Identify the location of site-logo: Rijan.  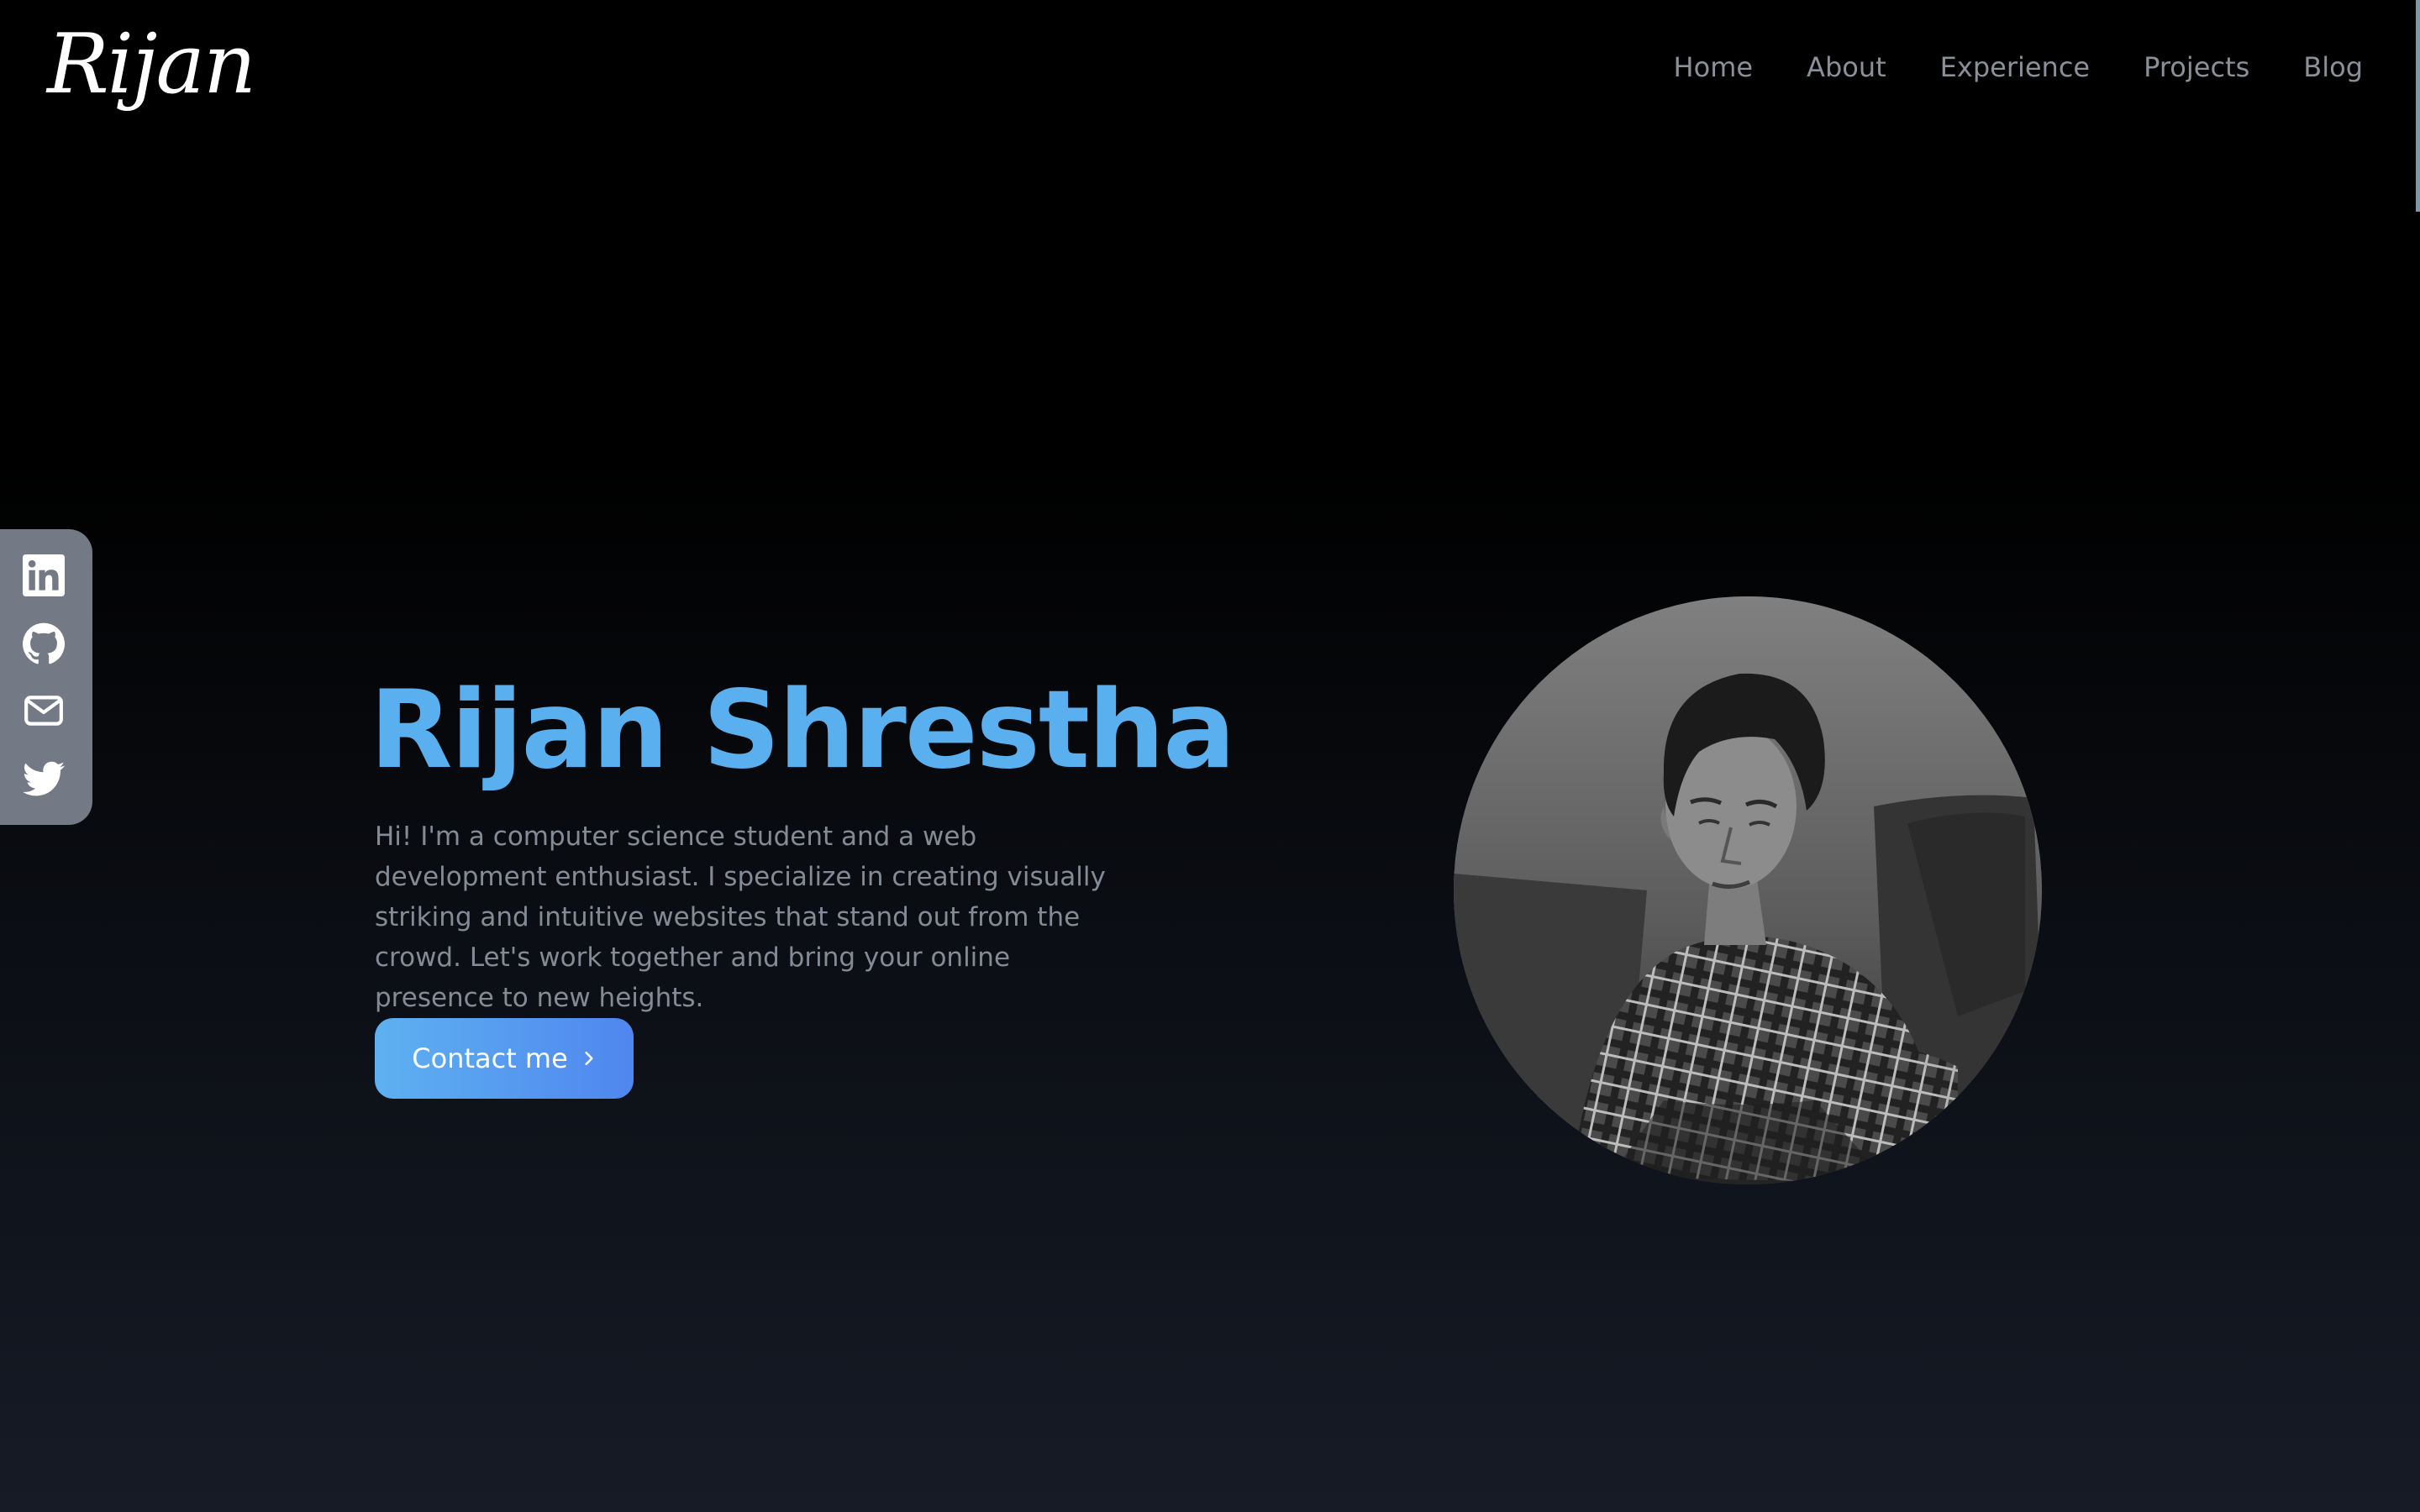
(151, 64).